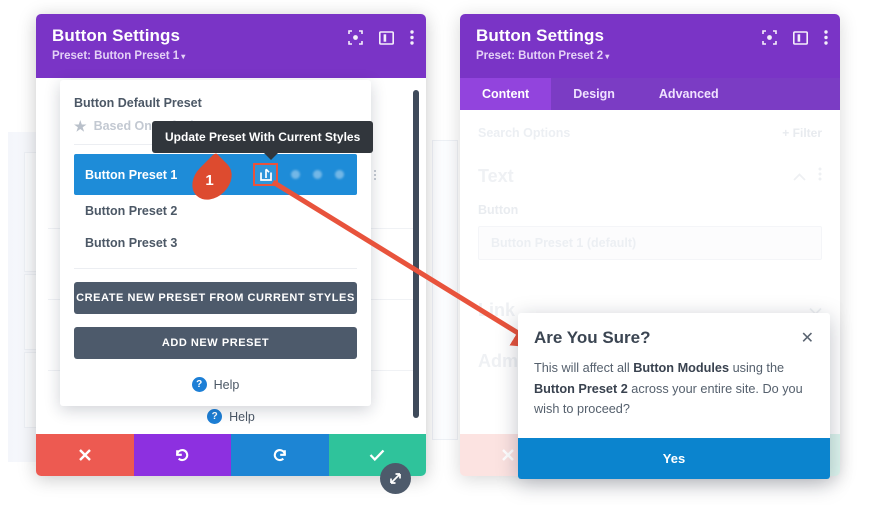  What do you see at coordinates (496, 176) in the screenshot?
I see `section-title: Text` at bounding box center [496, 176].